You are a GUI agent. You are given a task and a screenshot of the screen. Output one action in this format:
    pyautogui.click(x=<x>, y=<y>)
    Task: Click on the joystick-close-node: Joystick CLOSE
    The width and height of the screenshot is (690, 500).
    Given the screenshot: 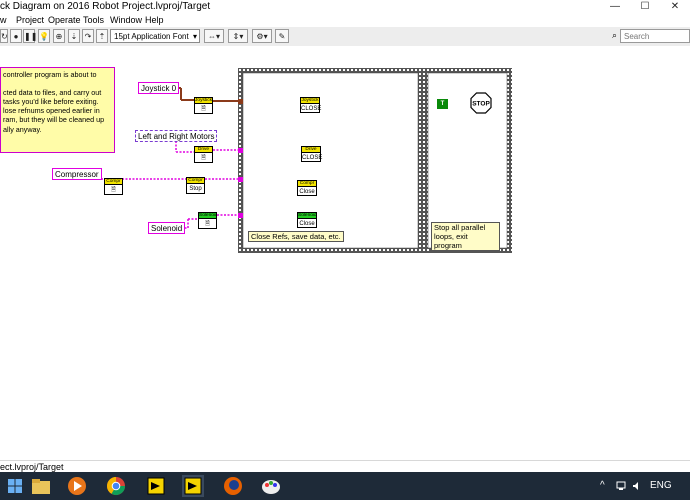 What is the action you would take?
    pyautogui.click(x=311, y=105)
    